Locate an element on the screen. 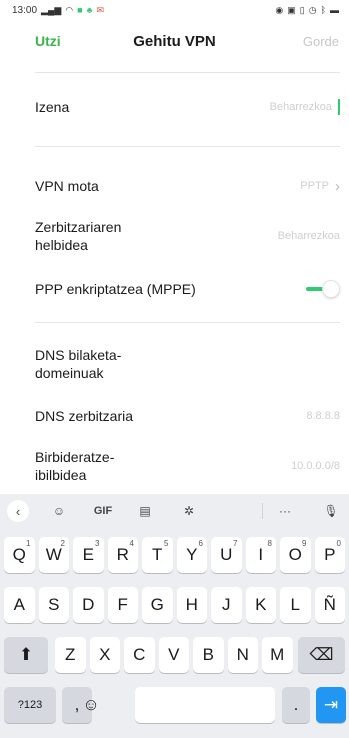 The image size is (349, 738). dns-server-field: DNS zerbitzaria 8.8.8.8 is located at coordinates (187, 416).